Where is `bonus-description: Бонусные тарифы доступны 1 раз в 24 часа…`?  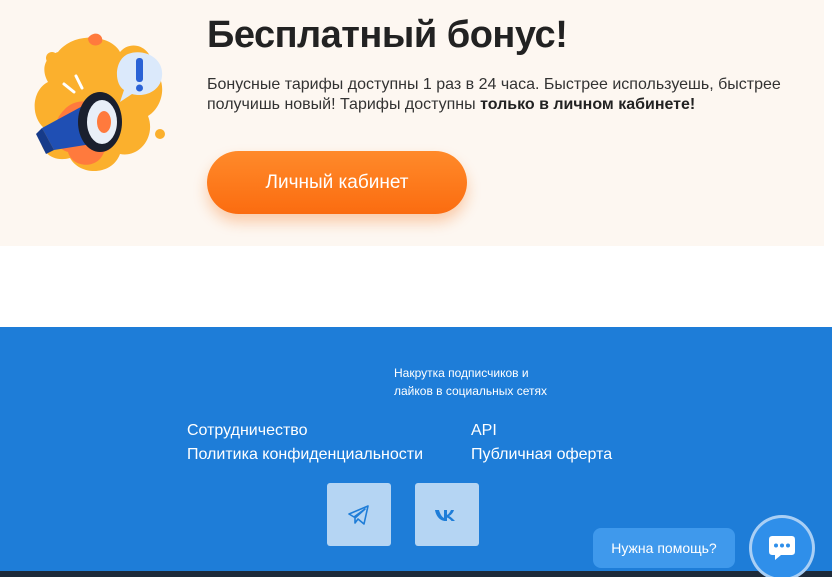 bonus-description: Бонусные тарифы доступны 1 раз в 24 часа… is located at coordinates (502, 95).